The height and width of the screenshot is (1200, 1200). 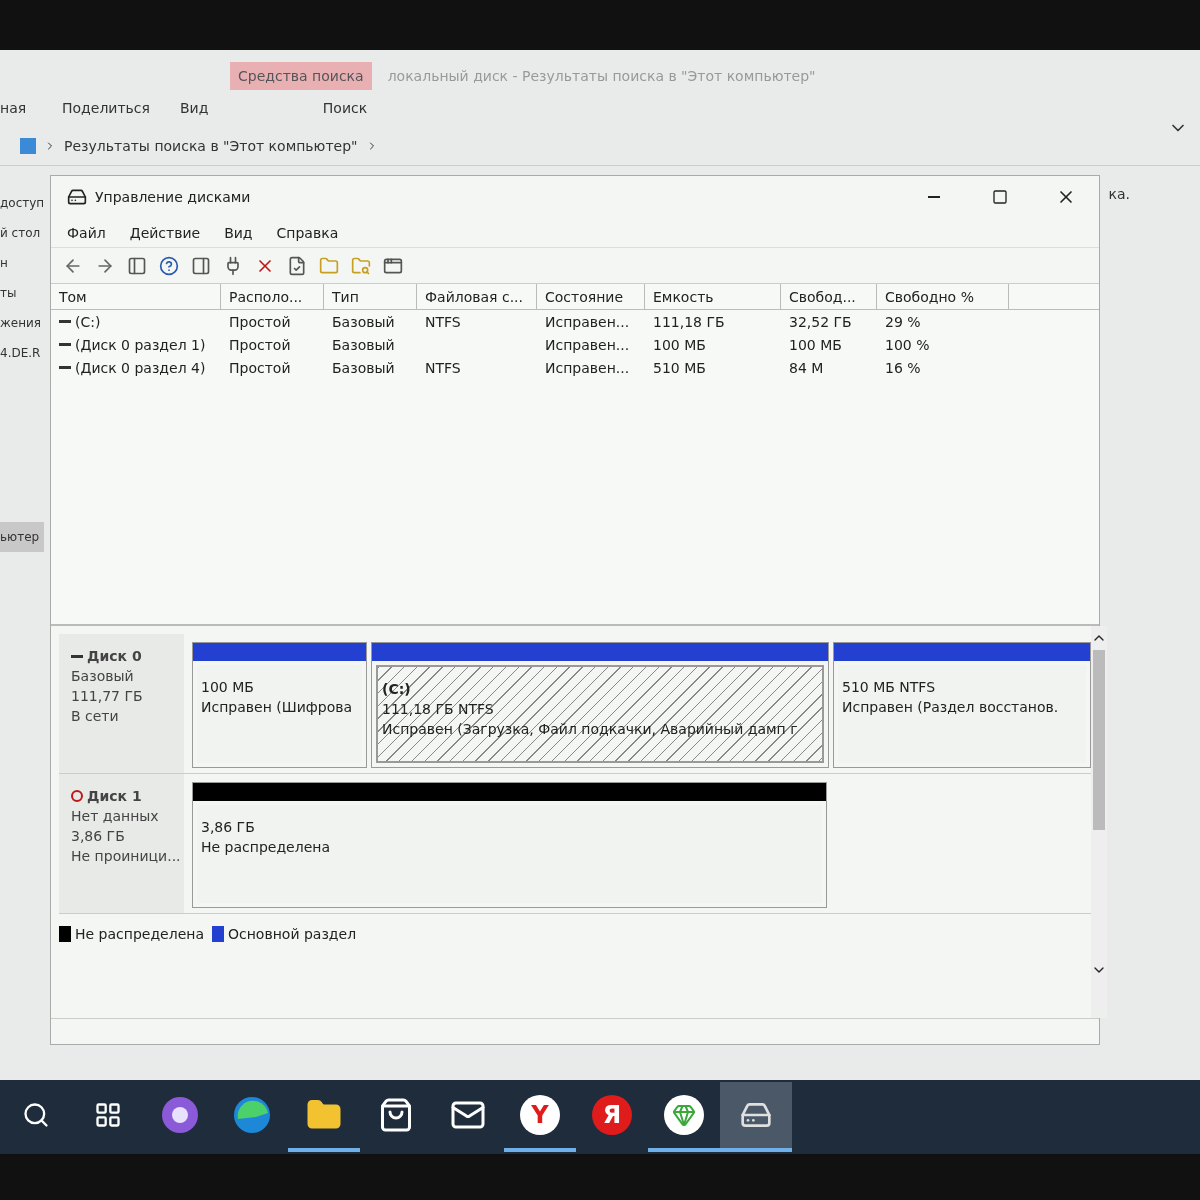 What do you see at coordinates (590, 729) in the screenshot?
I see `partition-status: Исправен (Загрузка, Файл подкачки, Аварийный дамп г` at bounding box center [590, 729].